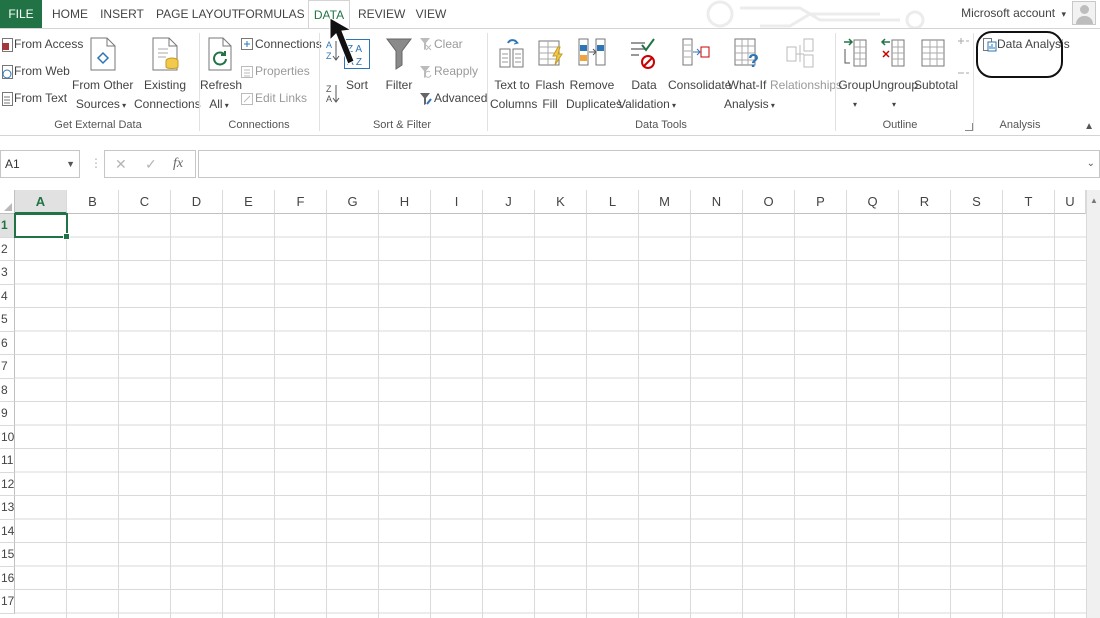 The image size is (1100, 618). What do you see at coordinates (969, 127) in the screenshot?
I see `outline-dialog-launcher-icon` at bounding box center [969, 127].